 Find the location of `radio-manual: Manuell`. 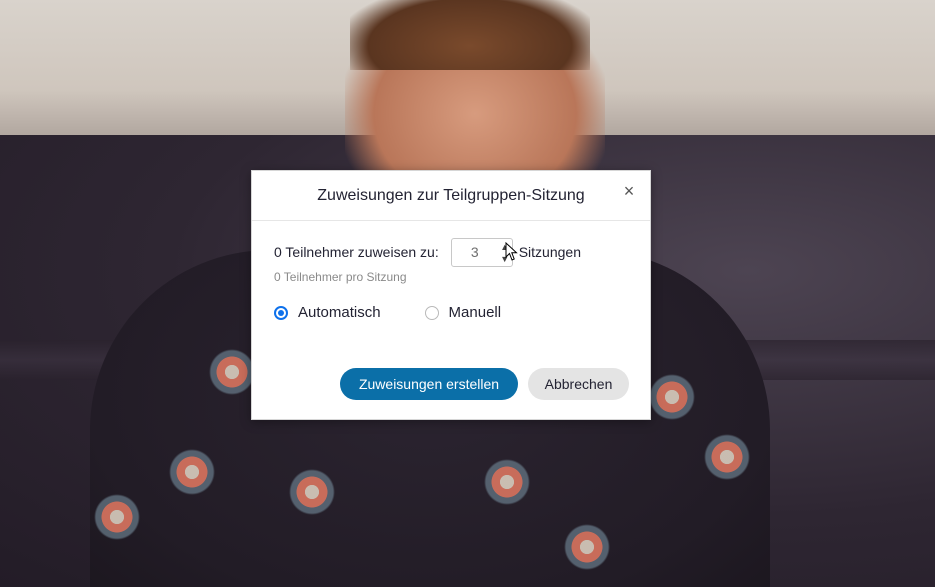

radio-manual: Manuell is located at coordinates (463, 312).